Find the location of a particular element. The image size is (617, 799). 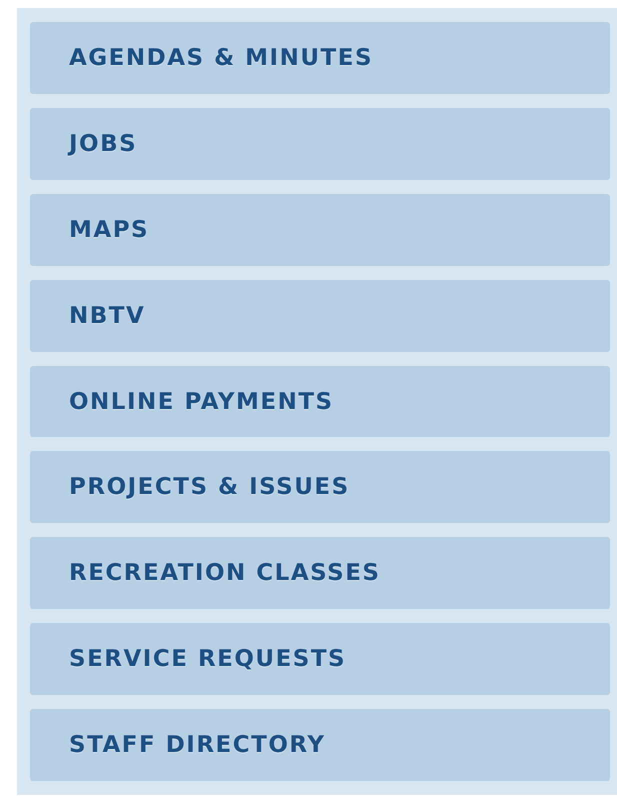

menu-item: ONLINE PAYMENTS is located at coordinates (320, 402).